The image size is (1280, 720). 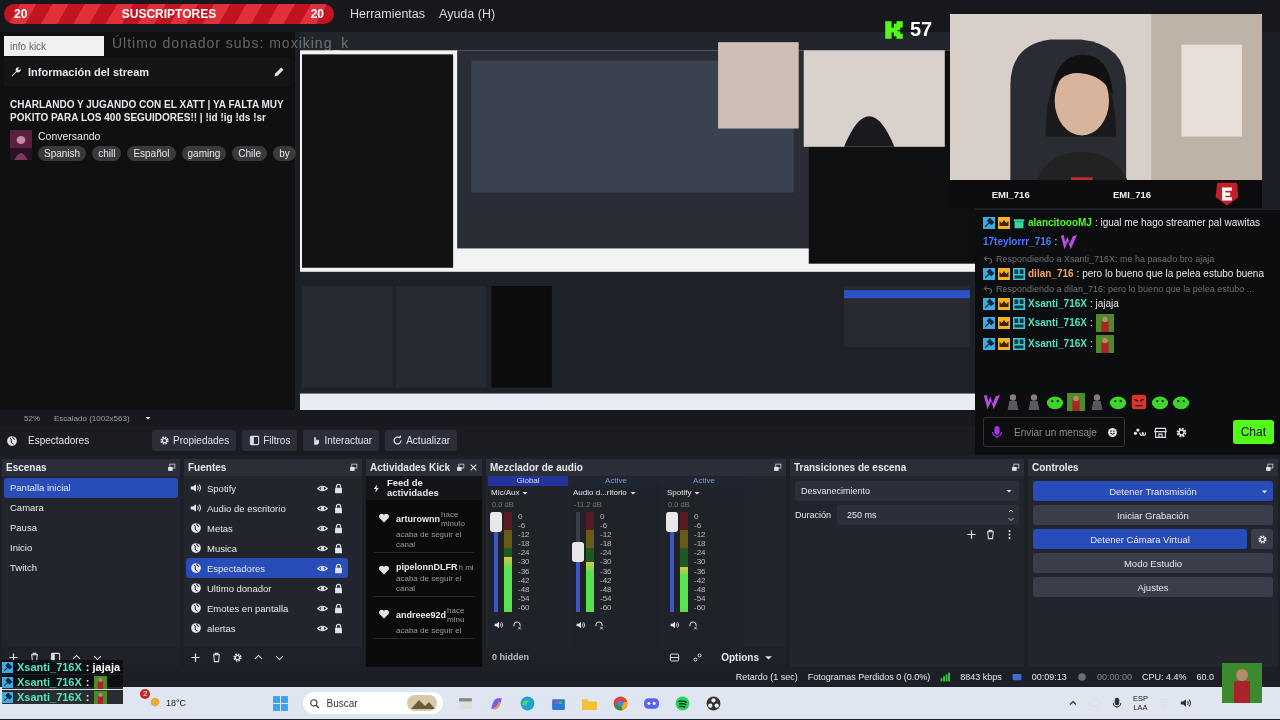 I want to click on scale-label: -6, so click(x=522, y=526).